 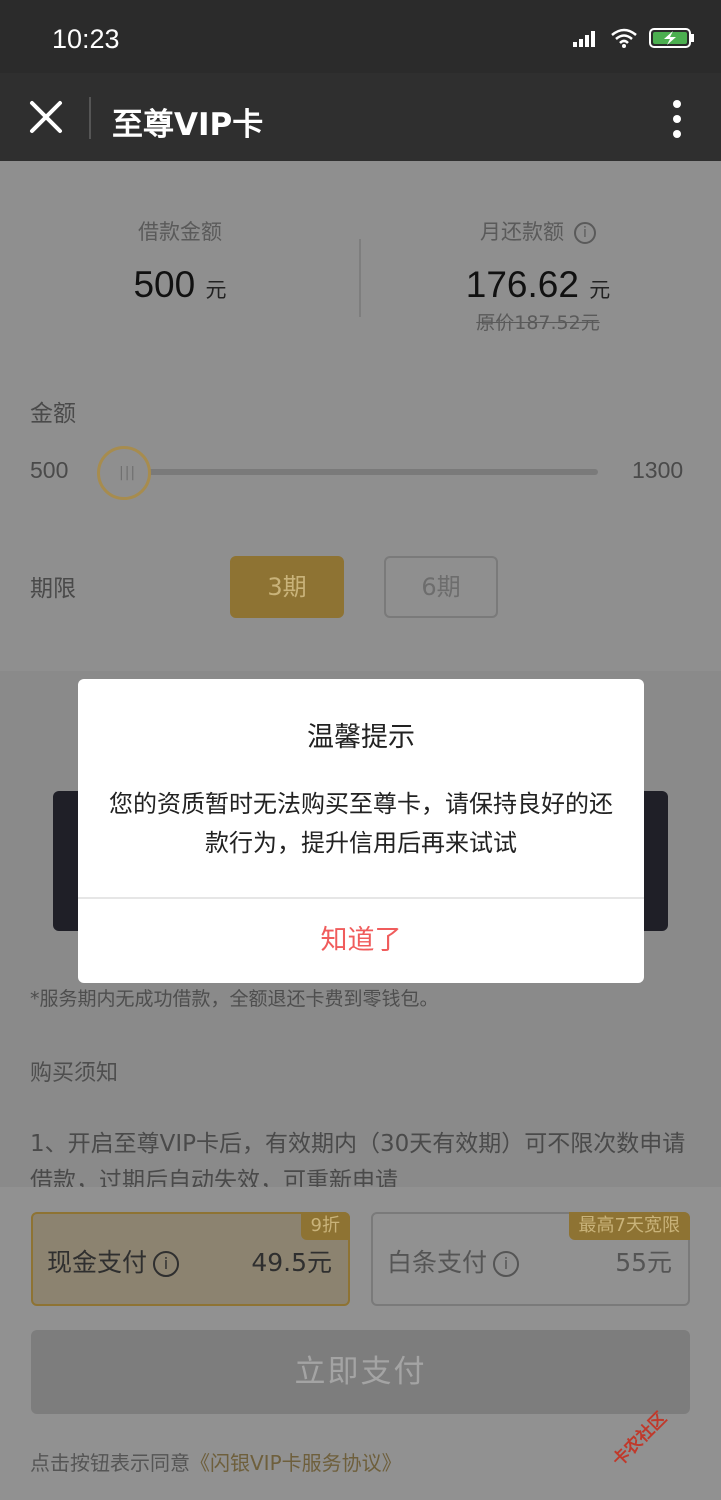 I want to click on loan-amount-number: 500, so click(x=164, y=284).